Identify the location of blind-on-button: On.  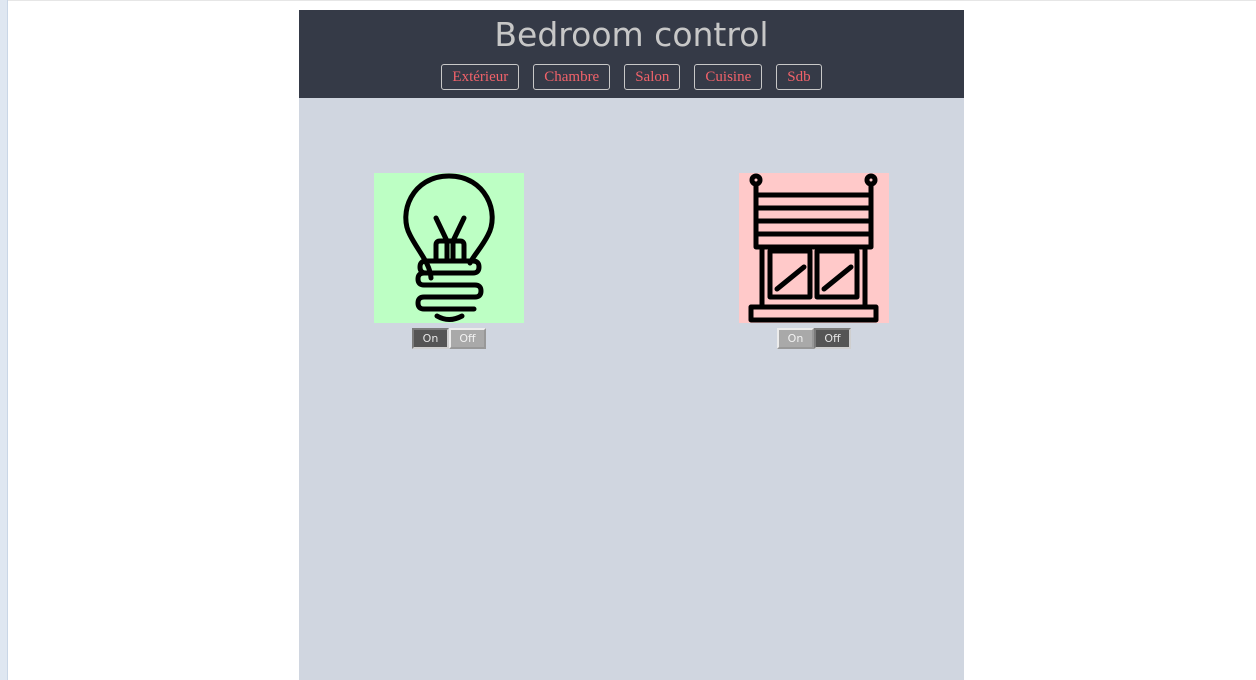
(795, 338).